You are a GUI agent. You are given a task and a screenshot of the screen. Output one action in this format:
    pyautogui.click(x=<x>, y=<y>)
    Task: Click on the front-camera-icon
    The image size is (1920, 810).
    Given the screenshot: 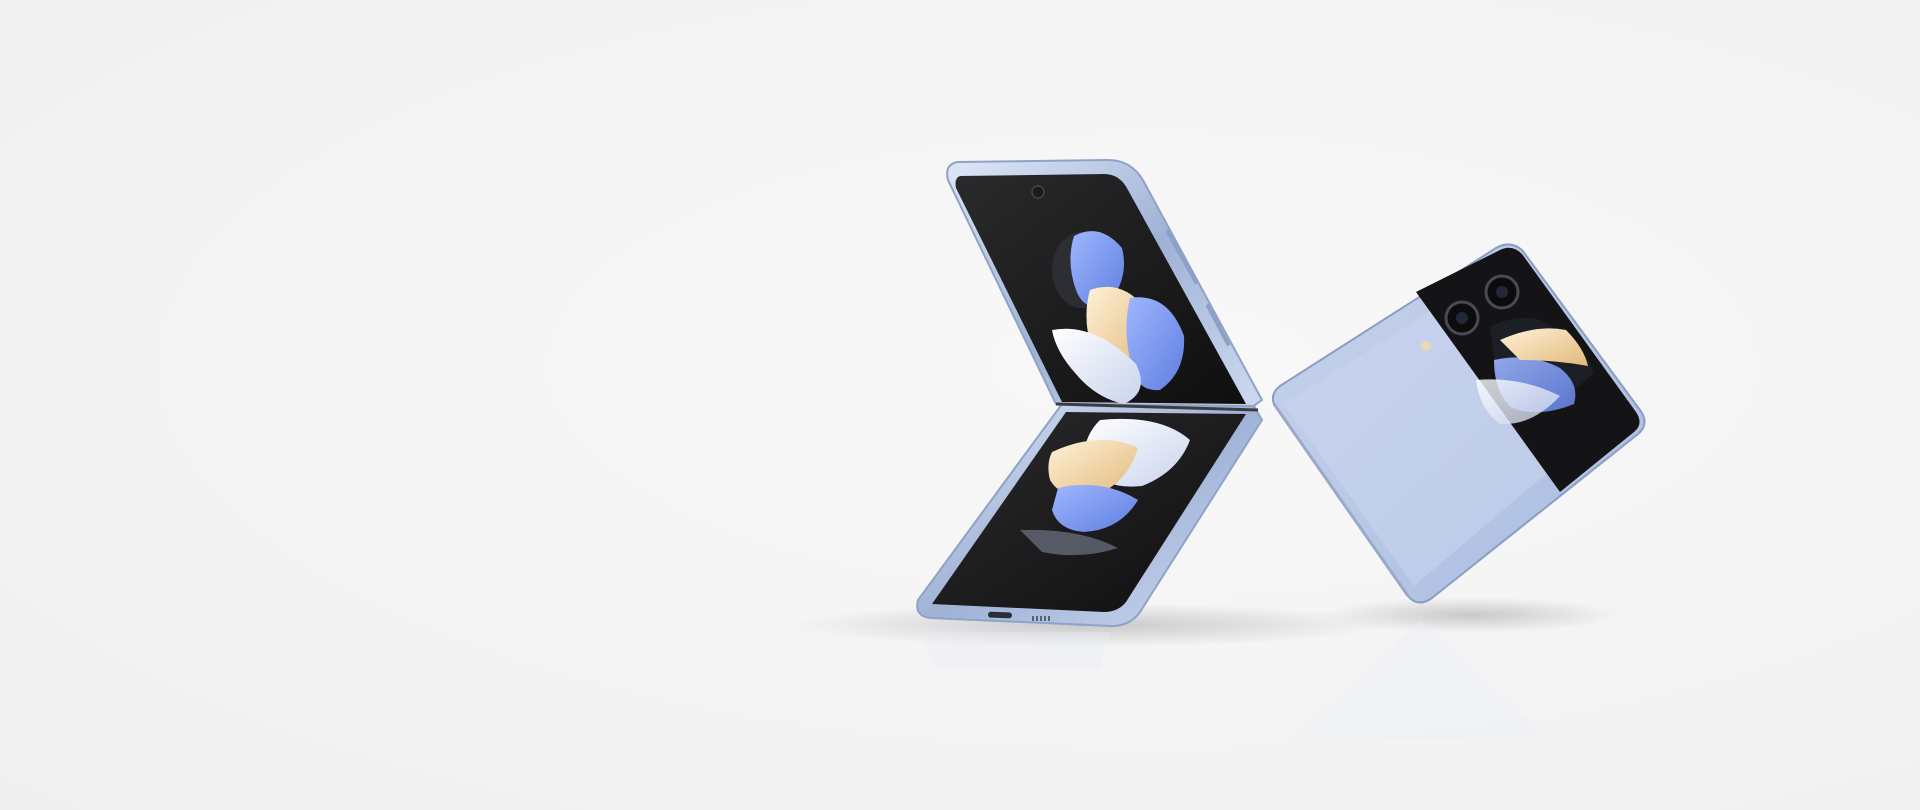 What is the action you would take?
    pyautogui.click(x=1038, y=192)
    